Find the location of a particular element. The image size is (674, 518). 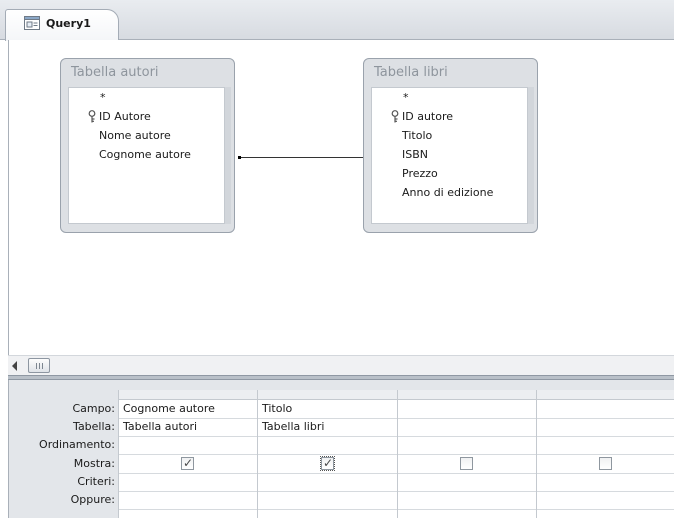

field-id-autore: ID Autore is located at coordinates (146, 116).